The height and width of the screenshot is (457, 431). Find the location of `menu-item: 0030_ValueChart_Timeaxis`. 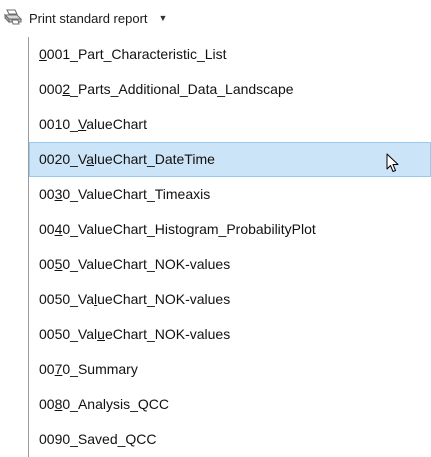

menu-item: 0030_ValueChart_Timeaxis is located at coordinates (230, 194).